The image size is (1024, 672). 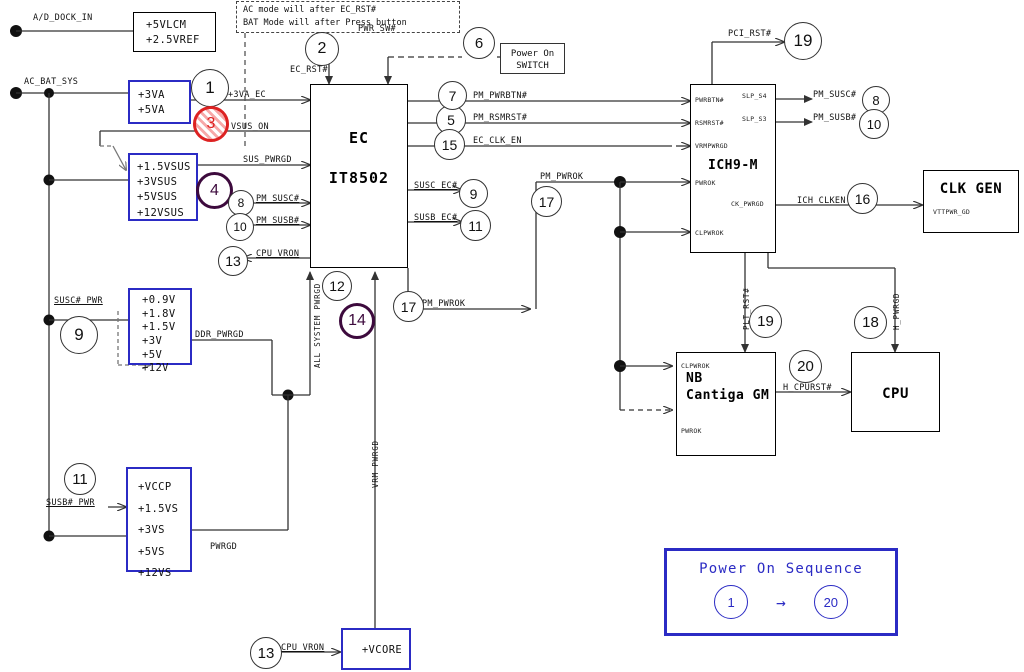 What do you see at coordinates (164, 167) in the screenshot?
I see `vsus-rail-0: +1.5VSUS` at bounding box center [164, 167].